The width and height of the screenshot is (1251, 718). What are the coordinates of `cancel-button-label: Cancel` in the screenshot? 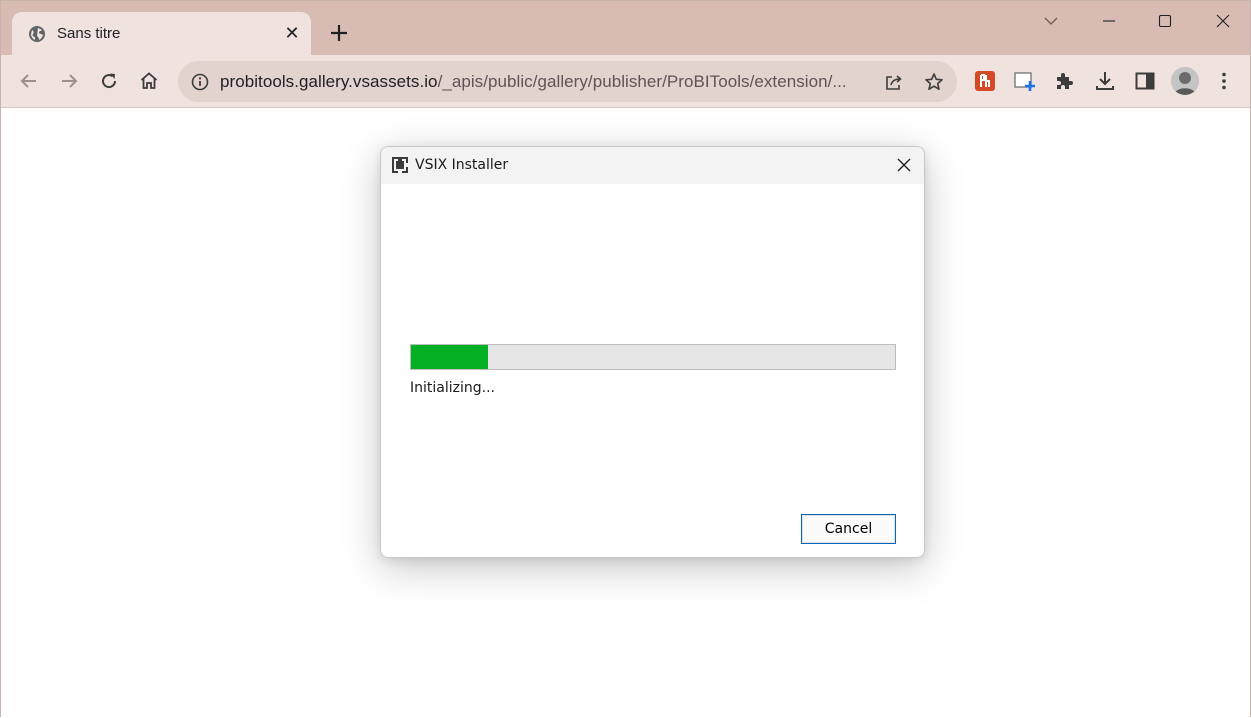 It's located at (848, 529).